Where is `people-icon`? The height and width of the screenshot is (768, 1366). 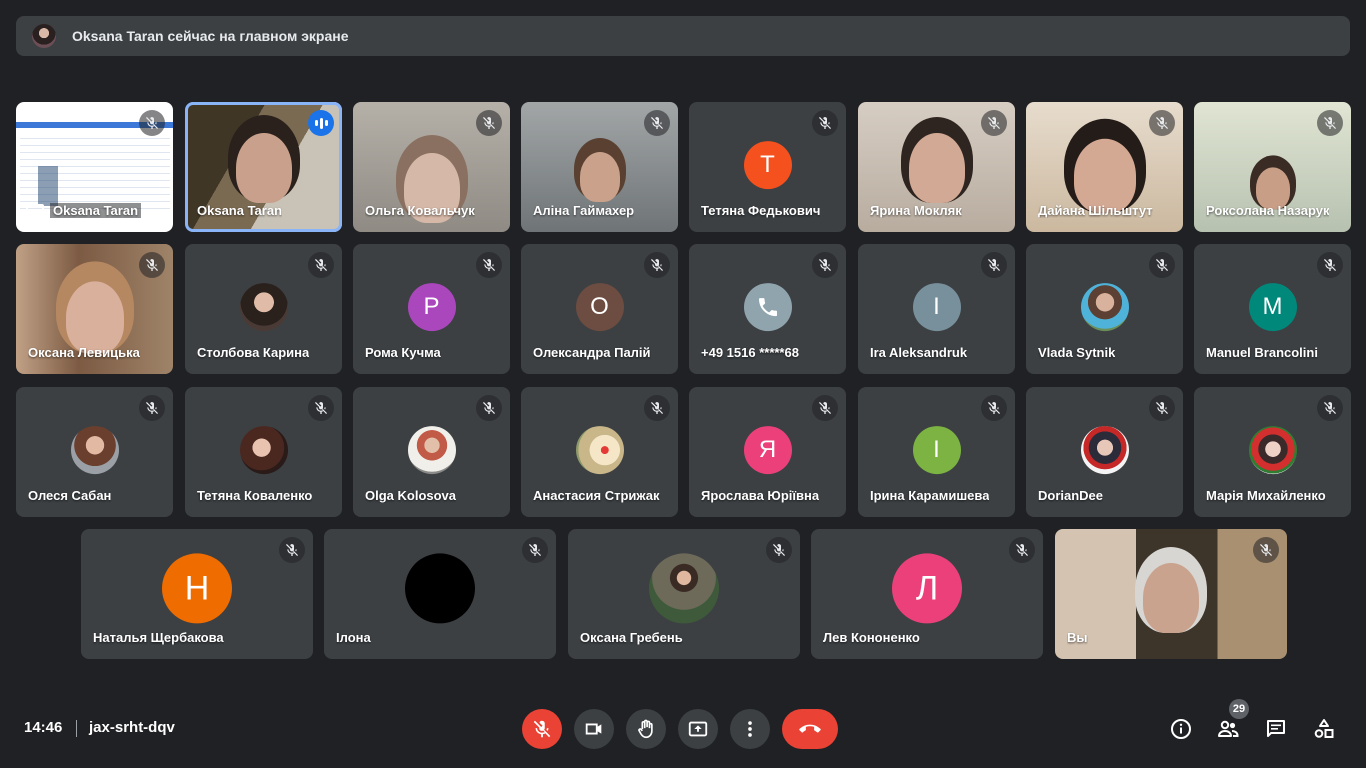
people-icon is located at coordinates (1228, 728).